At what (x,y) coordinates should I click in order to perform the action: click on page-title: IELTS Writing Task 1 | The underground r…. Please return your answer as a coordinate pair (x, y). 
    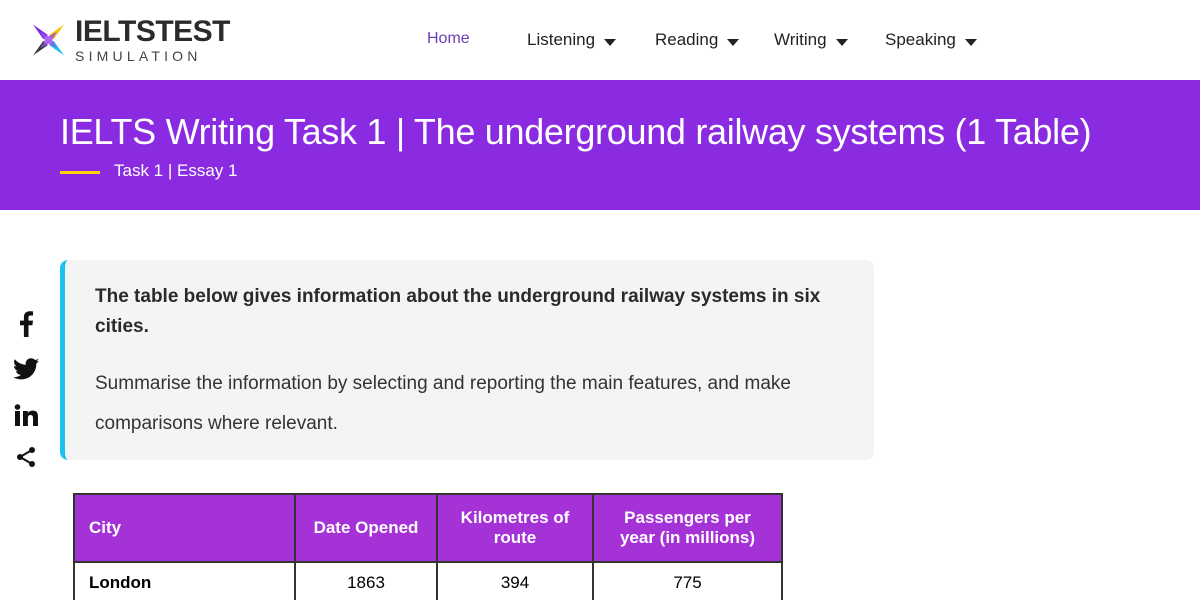
    Looking at the image, I should click on (576, 131).